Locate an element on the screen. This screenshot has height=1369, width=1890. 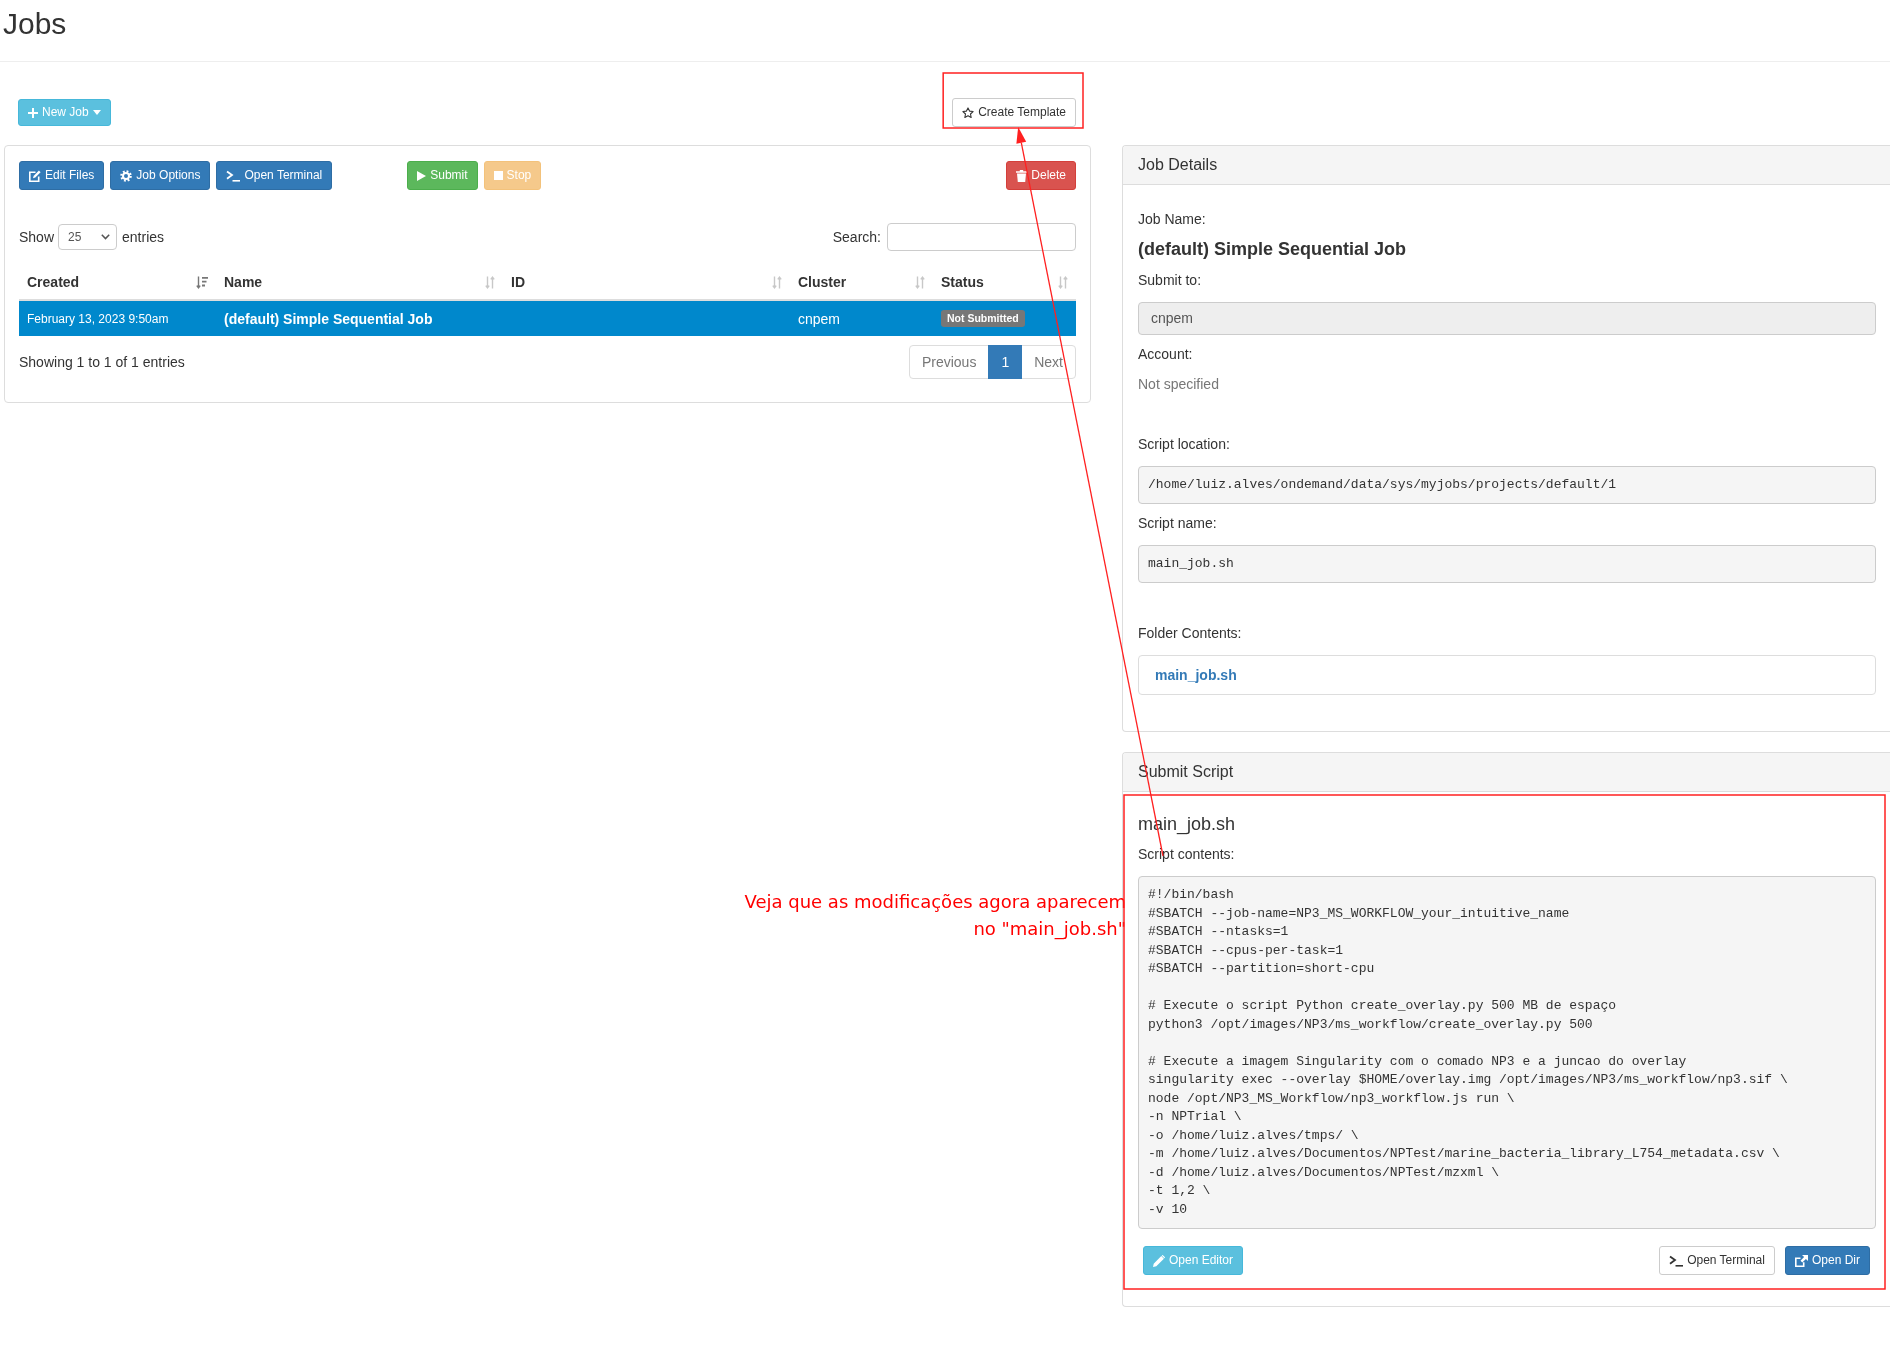
readonly-field: main_job.sh is located at coordinates (1507, 564).